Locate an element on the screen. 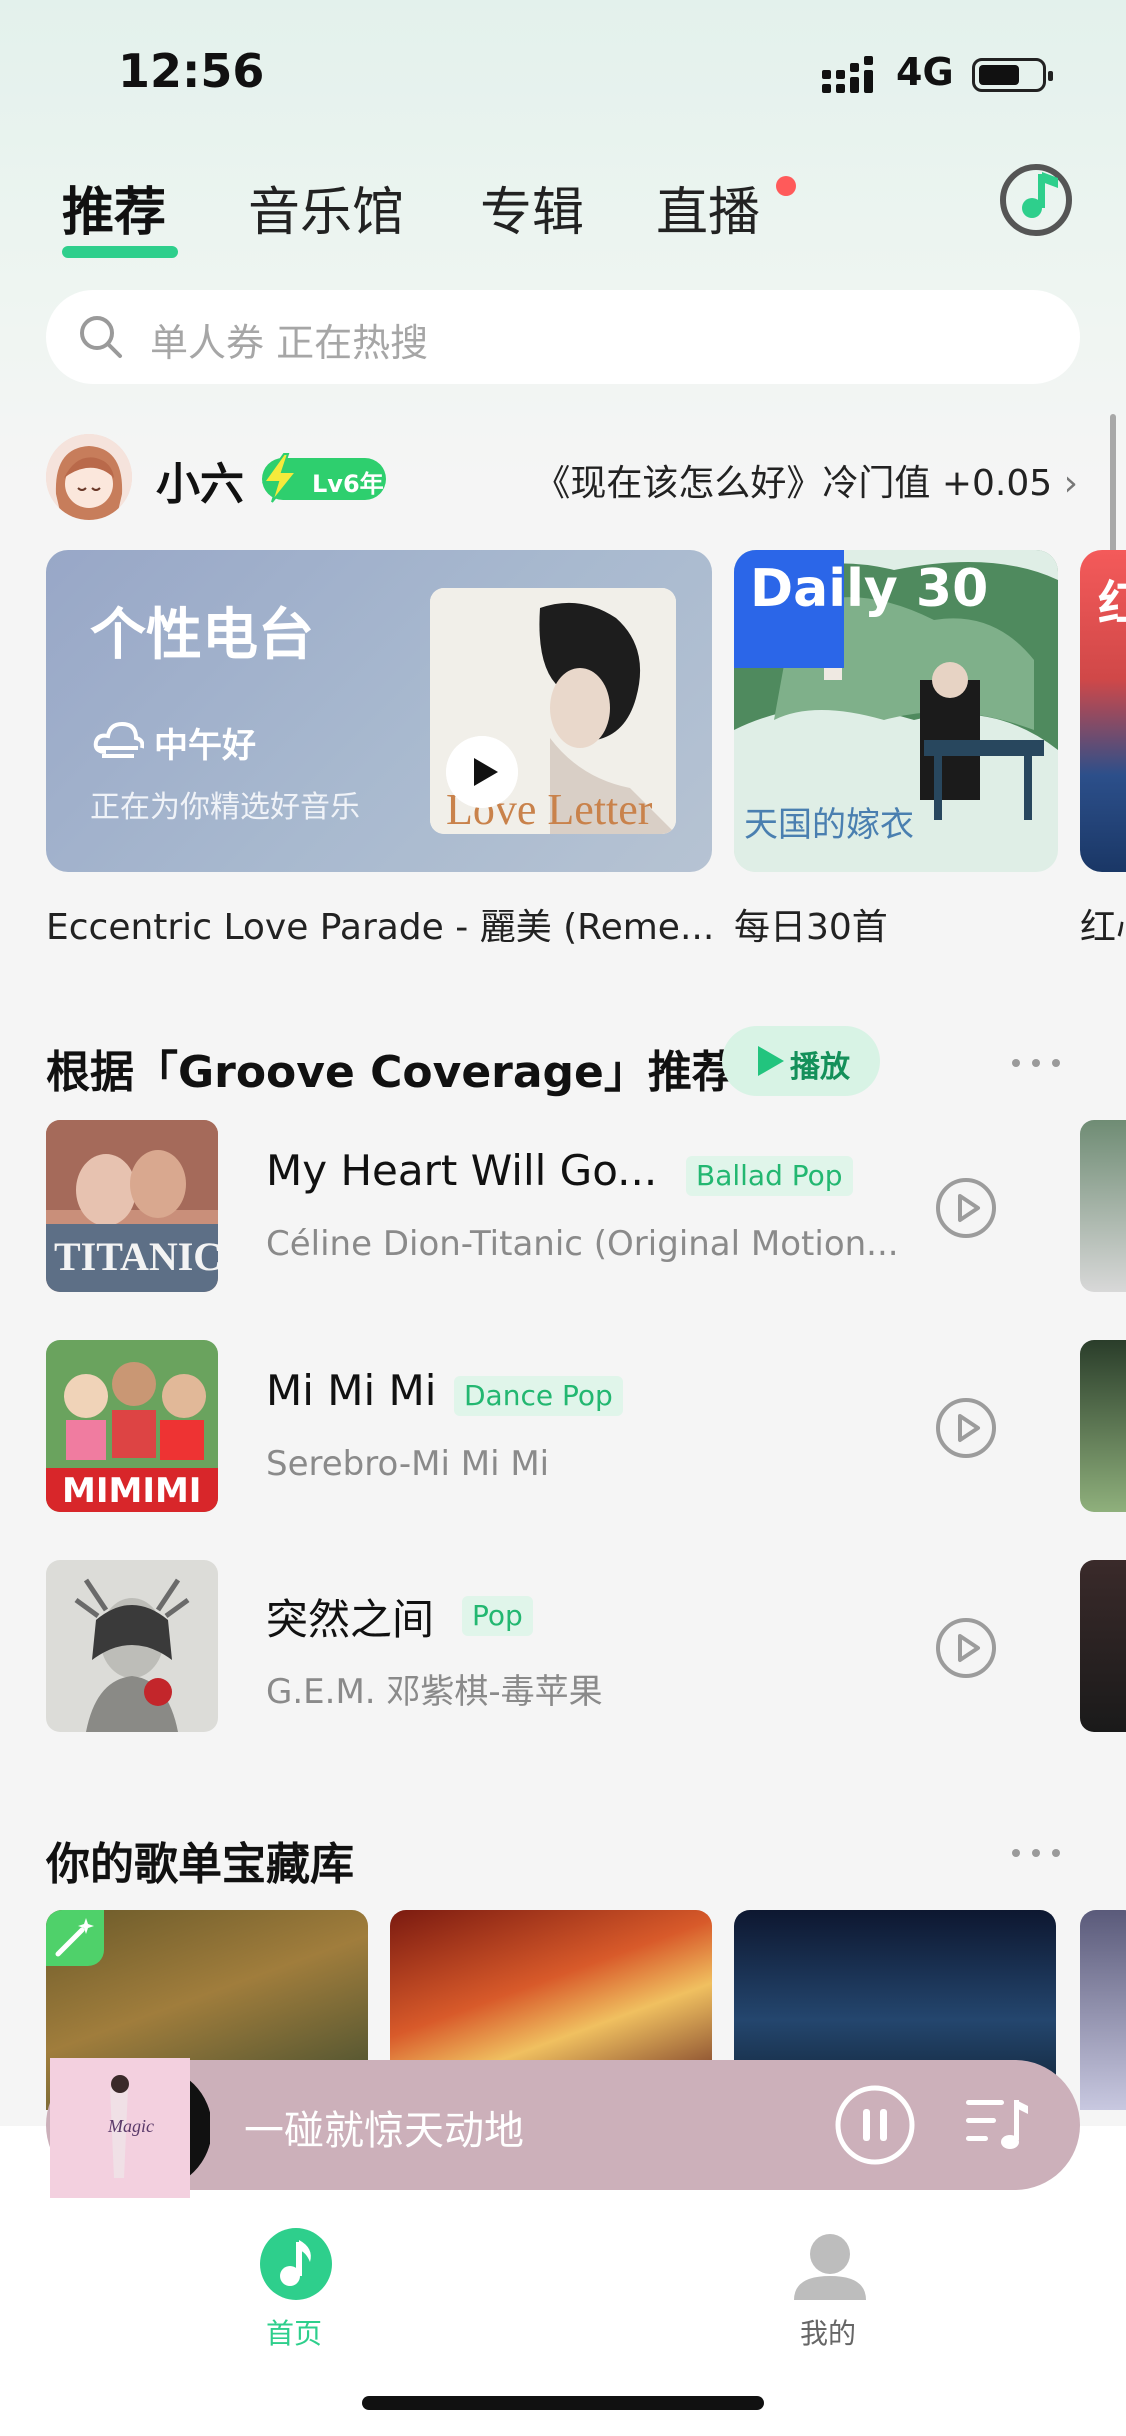 The image size is (1126, 2436). daily-logo: Daily 30 is located at coordinates (869, 589).